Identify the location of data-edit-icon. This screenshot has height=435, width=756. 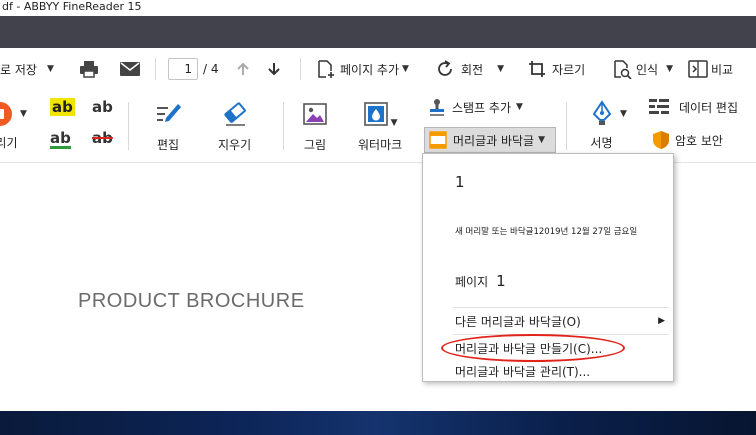
(659, 106).